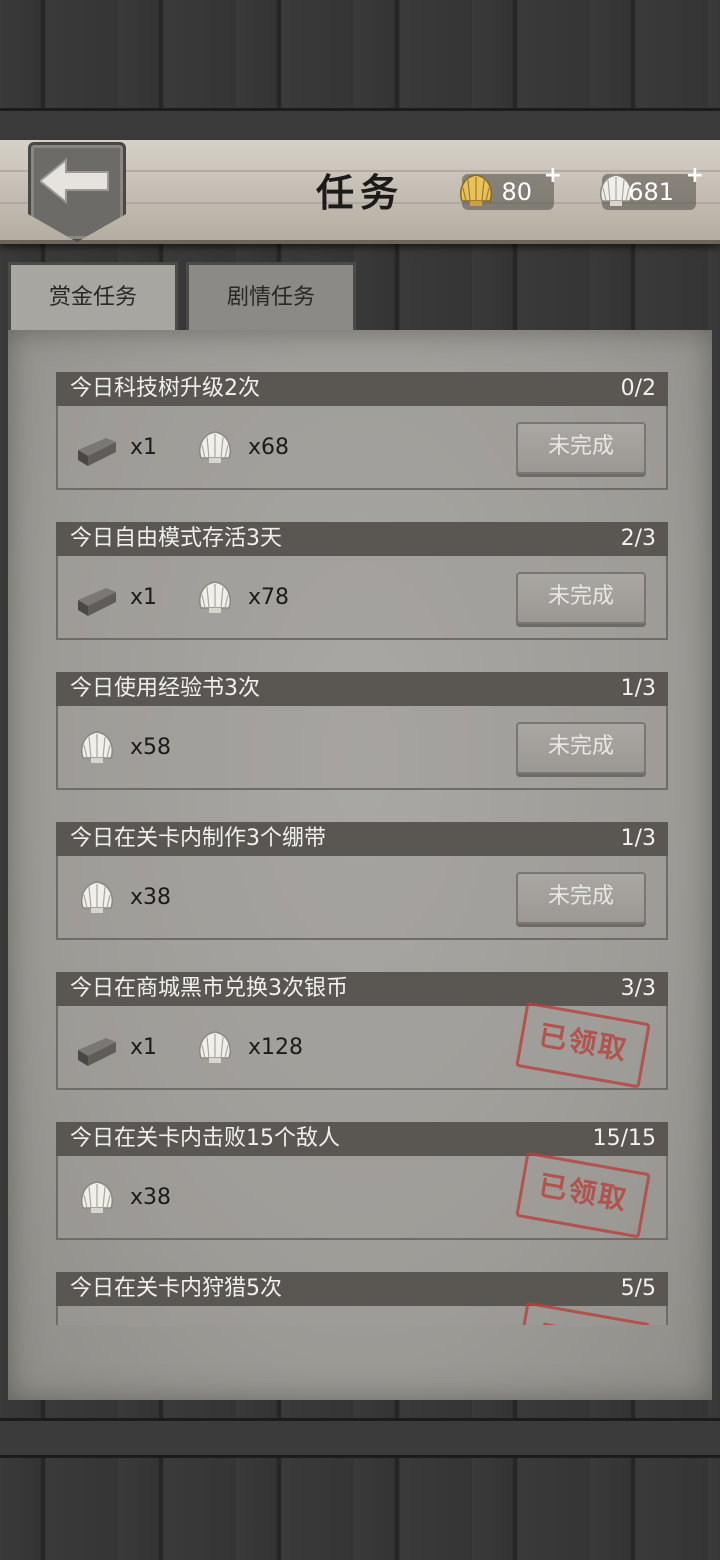 The width and height of the screenshot is (720, 1560). I want to click on task-header: 今日在关卡内击败15个敌人 15/15, so click(362, 1139).